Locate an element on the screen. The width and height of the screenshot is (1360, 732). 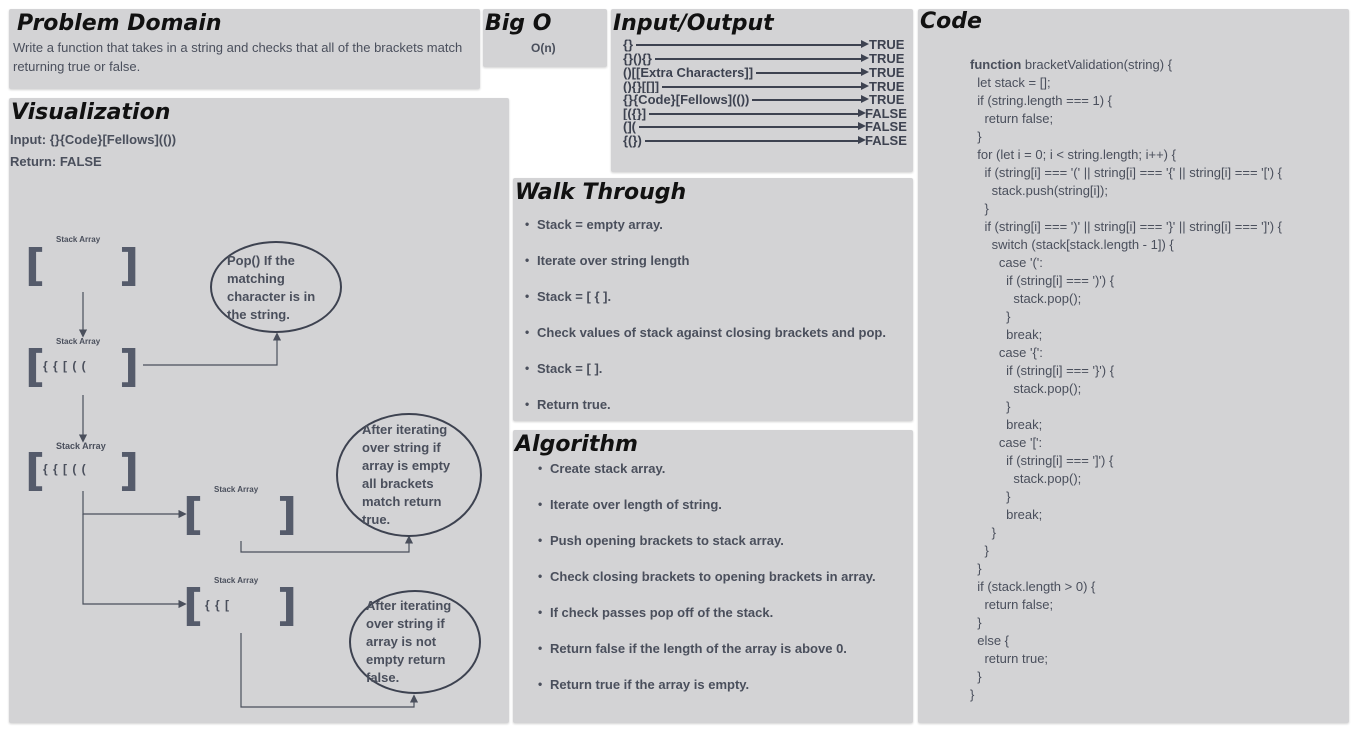
big-o-value: O(n) is located at coordinates (543, 48).